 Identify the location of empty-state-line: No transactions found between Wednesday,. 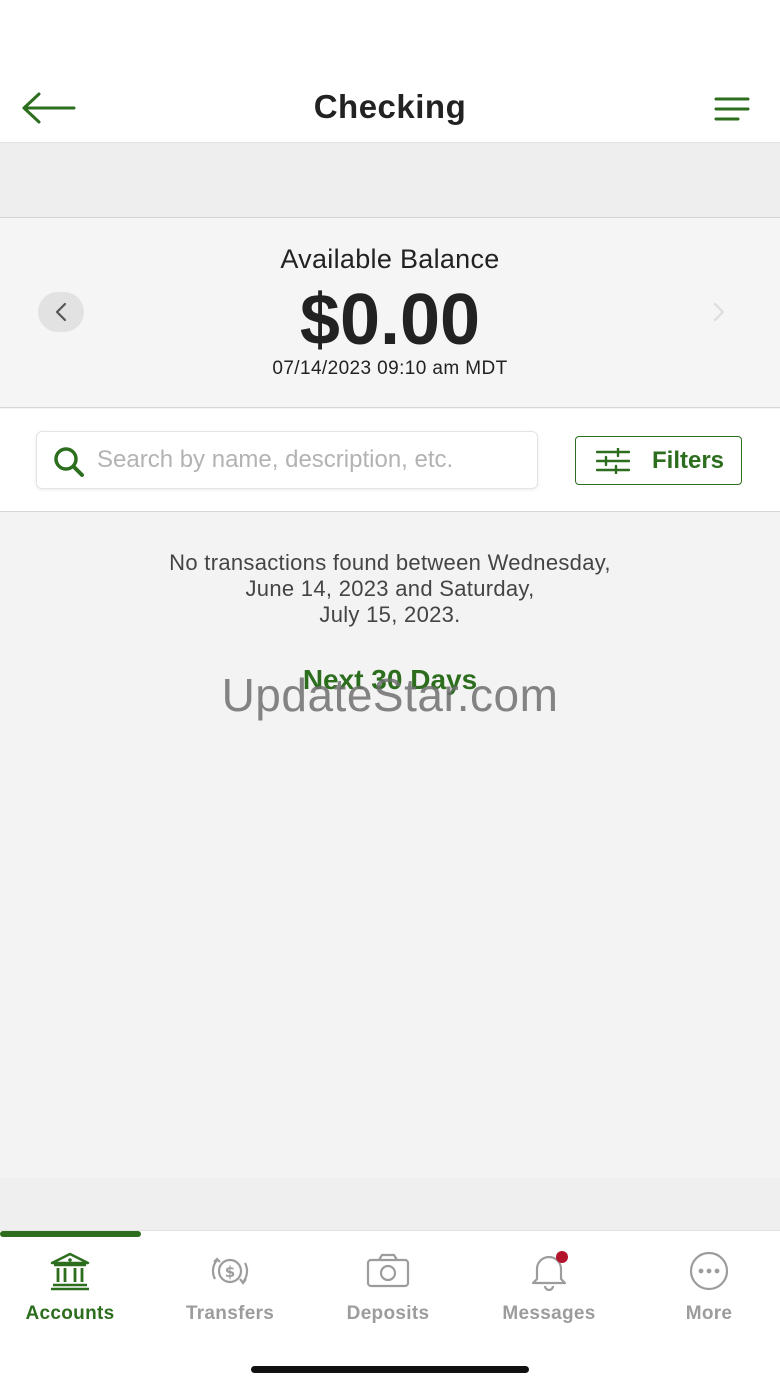
(390, 562).